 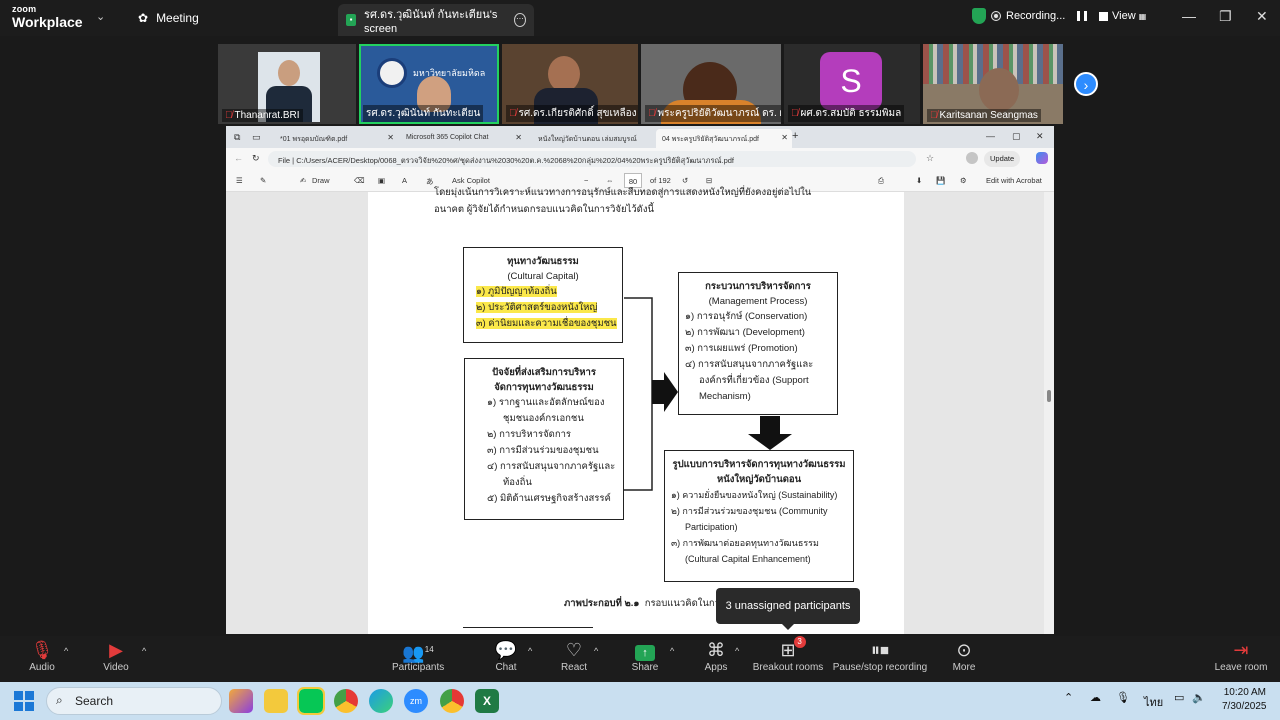 I want to click on share-options-caret: ^, so click(x=672, y=651).